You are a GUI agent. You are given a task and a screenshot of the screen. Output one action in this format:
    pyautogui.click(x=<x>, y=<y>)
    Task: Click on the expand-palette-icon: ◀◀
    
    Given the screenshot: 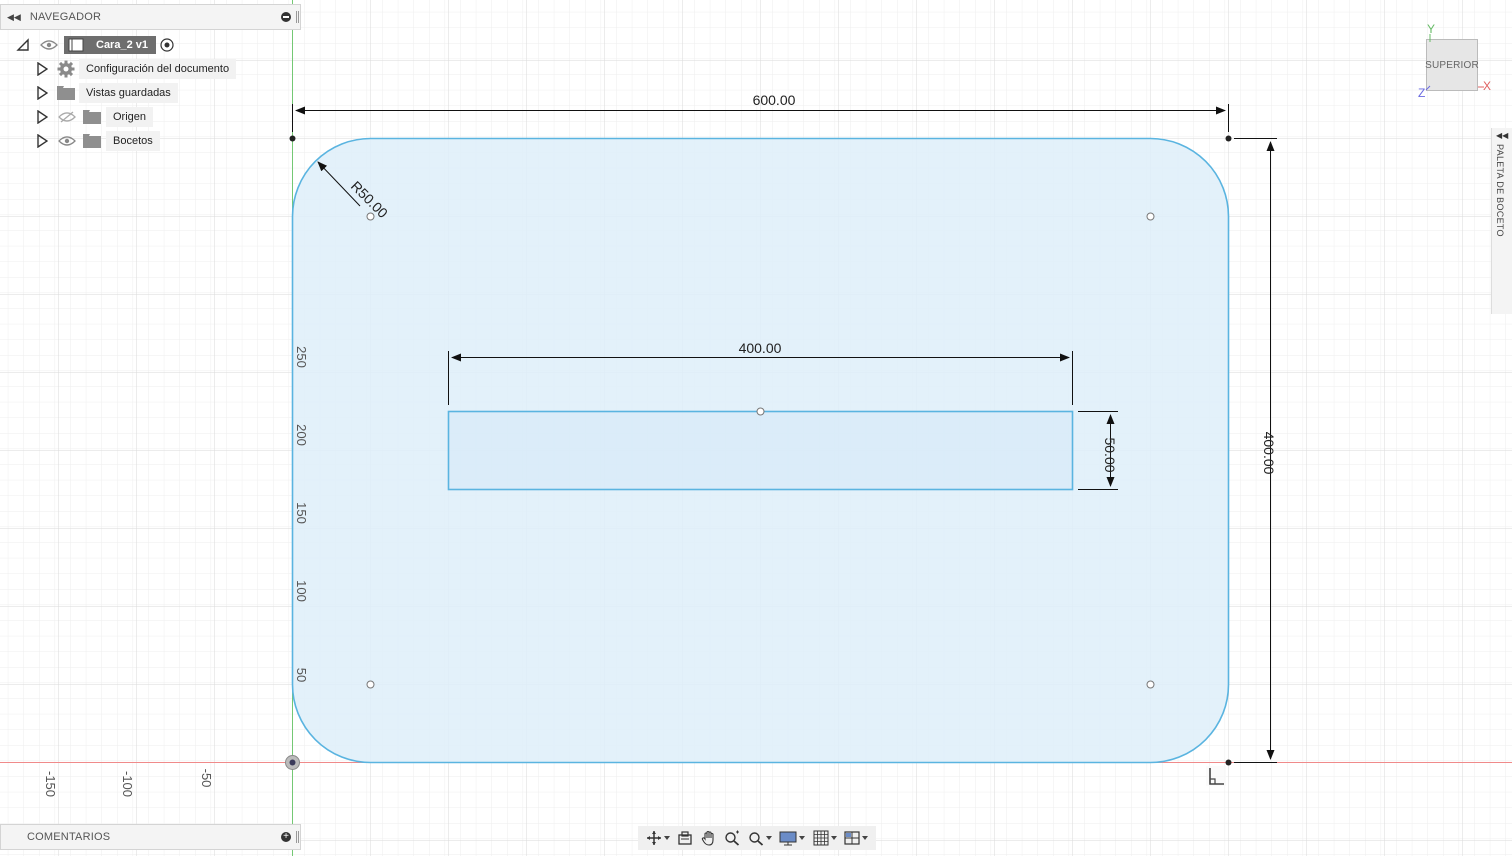 What is the action you would take?
    pyautogui.click(x=1502, y=135)
    